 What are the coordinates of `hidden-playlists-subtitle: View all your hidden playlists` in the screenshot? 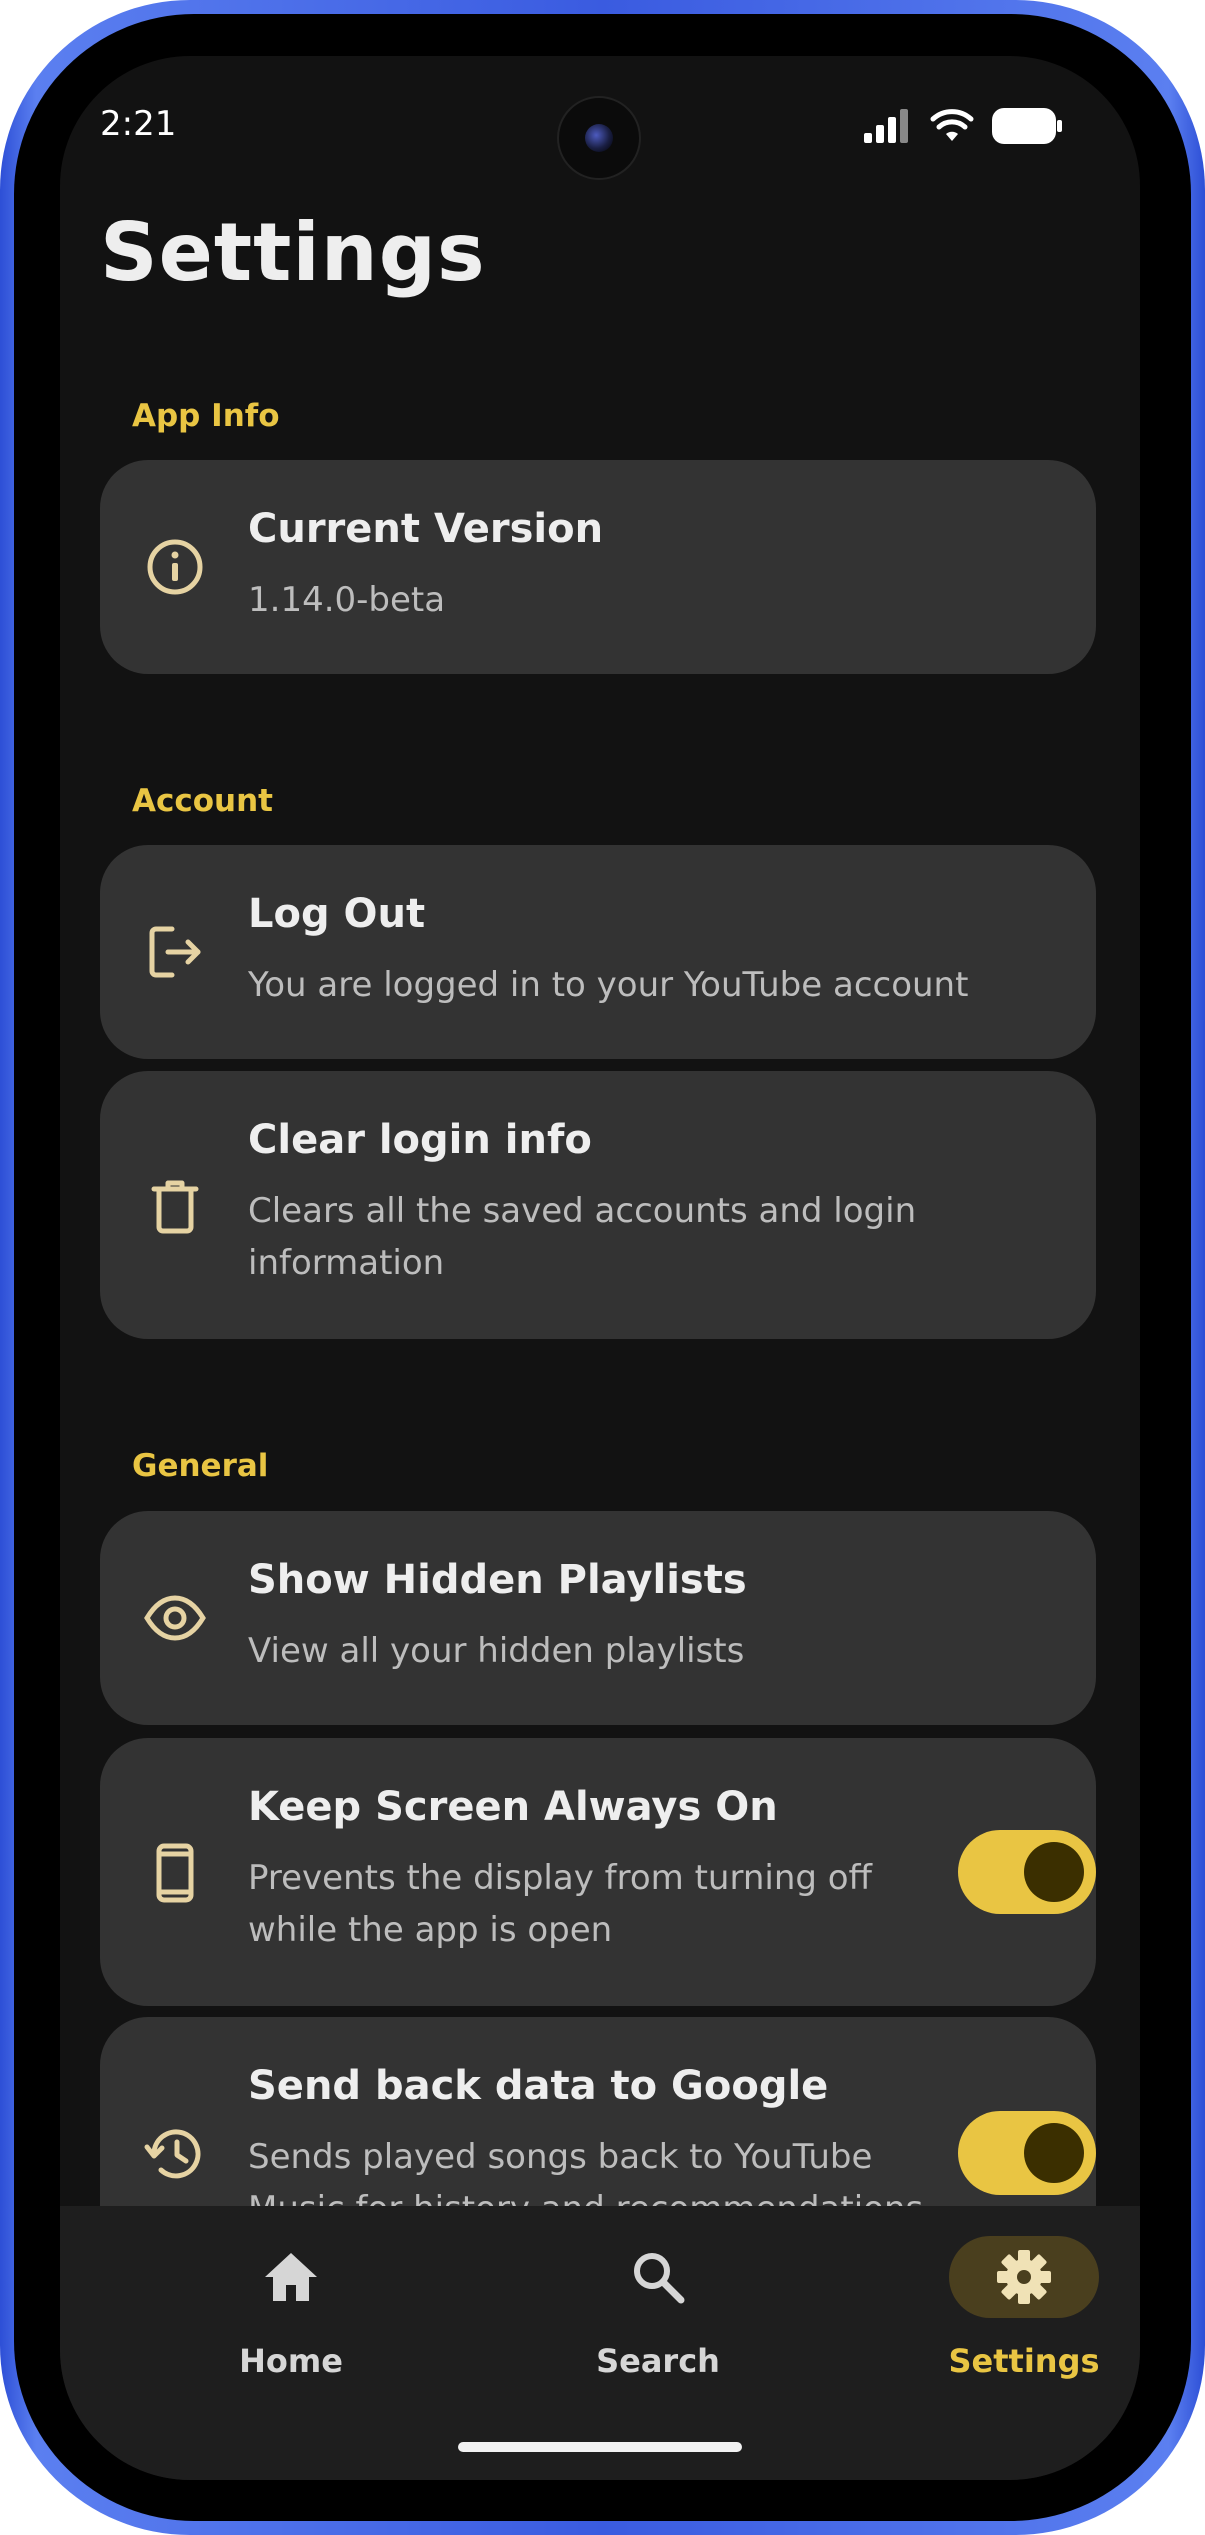 It's located at (496, 1651).